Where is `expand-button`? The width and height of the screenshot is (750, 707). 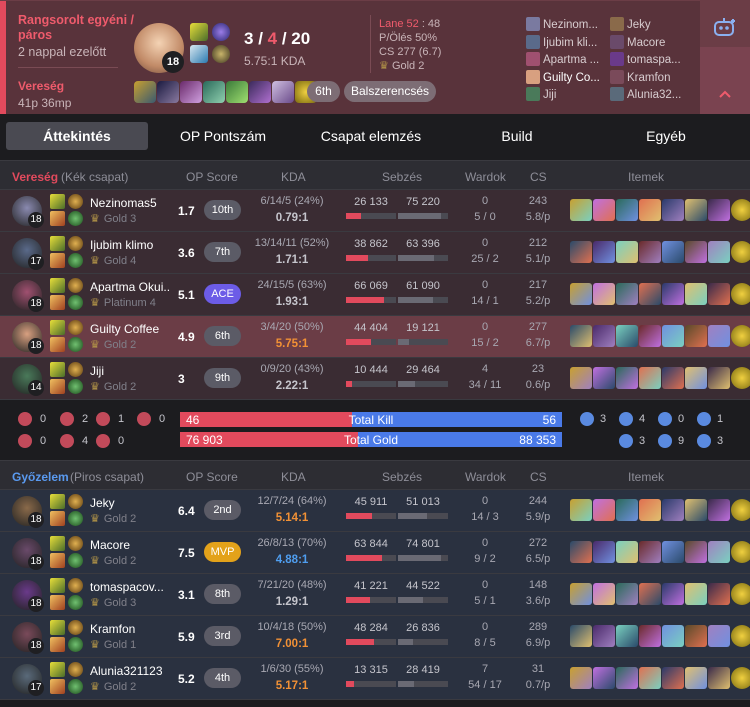 expand-button is located at coordinates (725, 81).